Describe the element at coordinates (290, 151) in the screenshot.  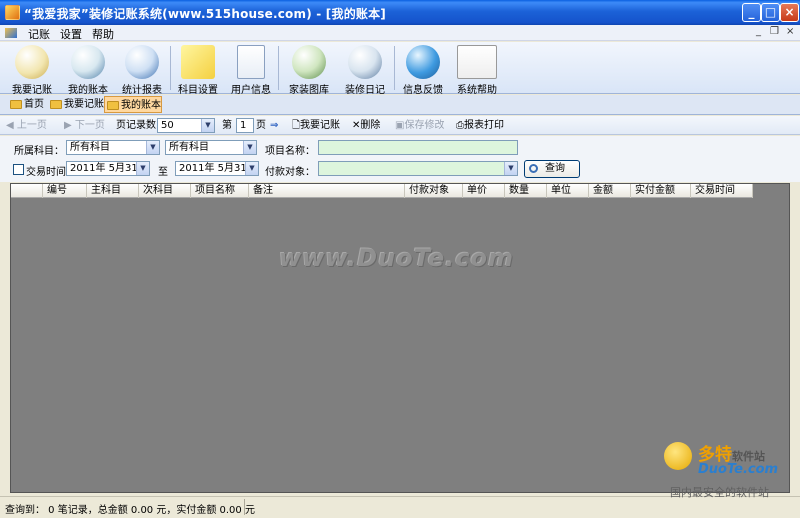
I see `item-name-label: 项目名称：` at that location.